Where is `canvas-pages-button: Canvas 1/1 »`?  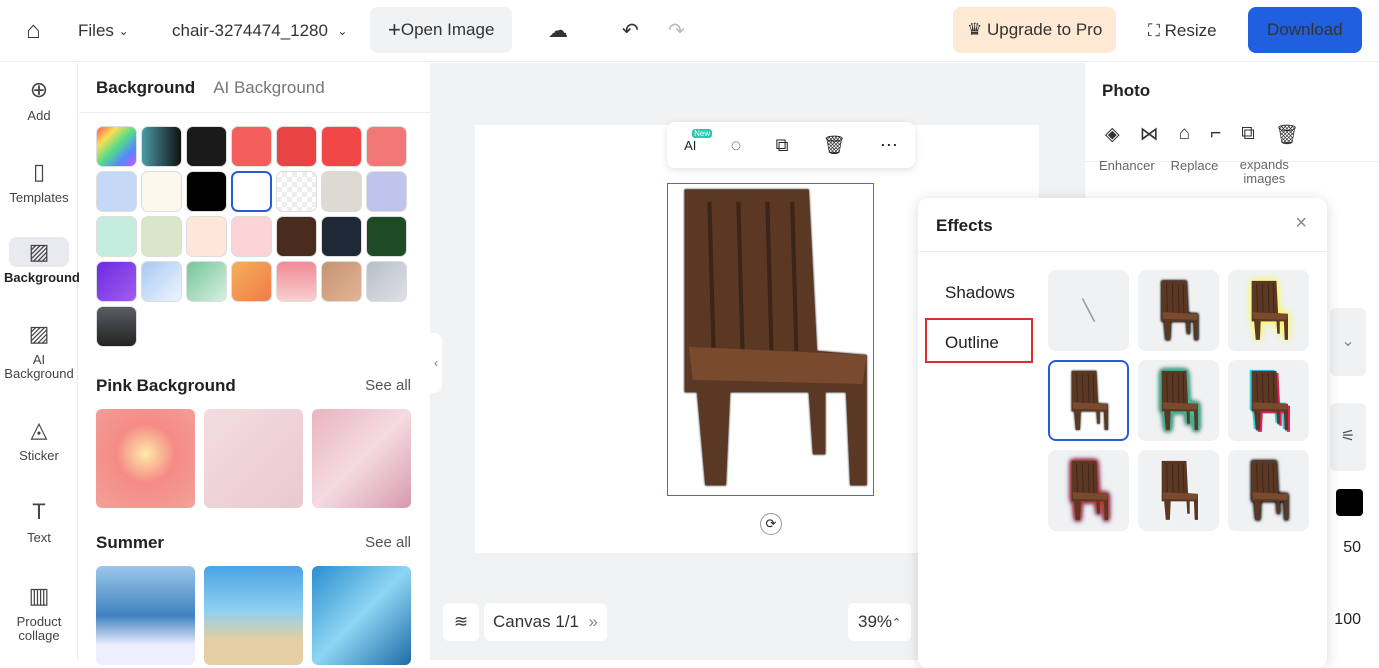
canvas-pages-button: Canvas 1/1 » is located at coordinates (545, 622).